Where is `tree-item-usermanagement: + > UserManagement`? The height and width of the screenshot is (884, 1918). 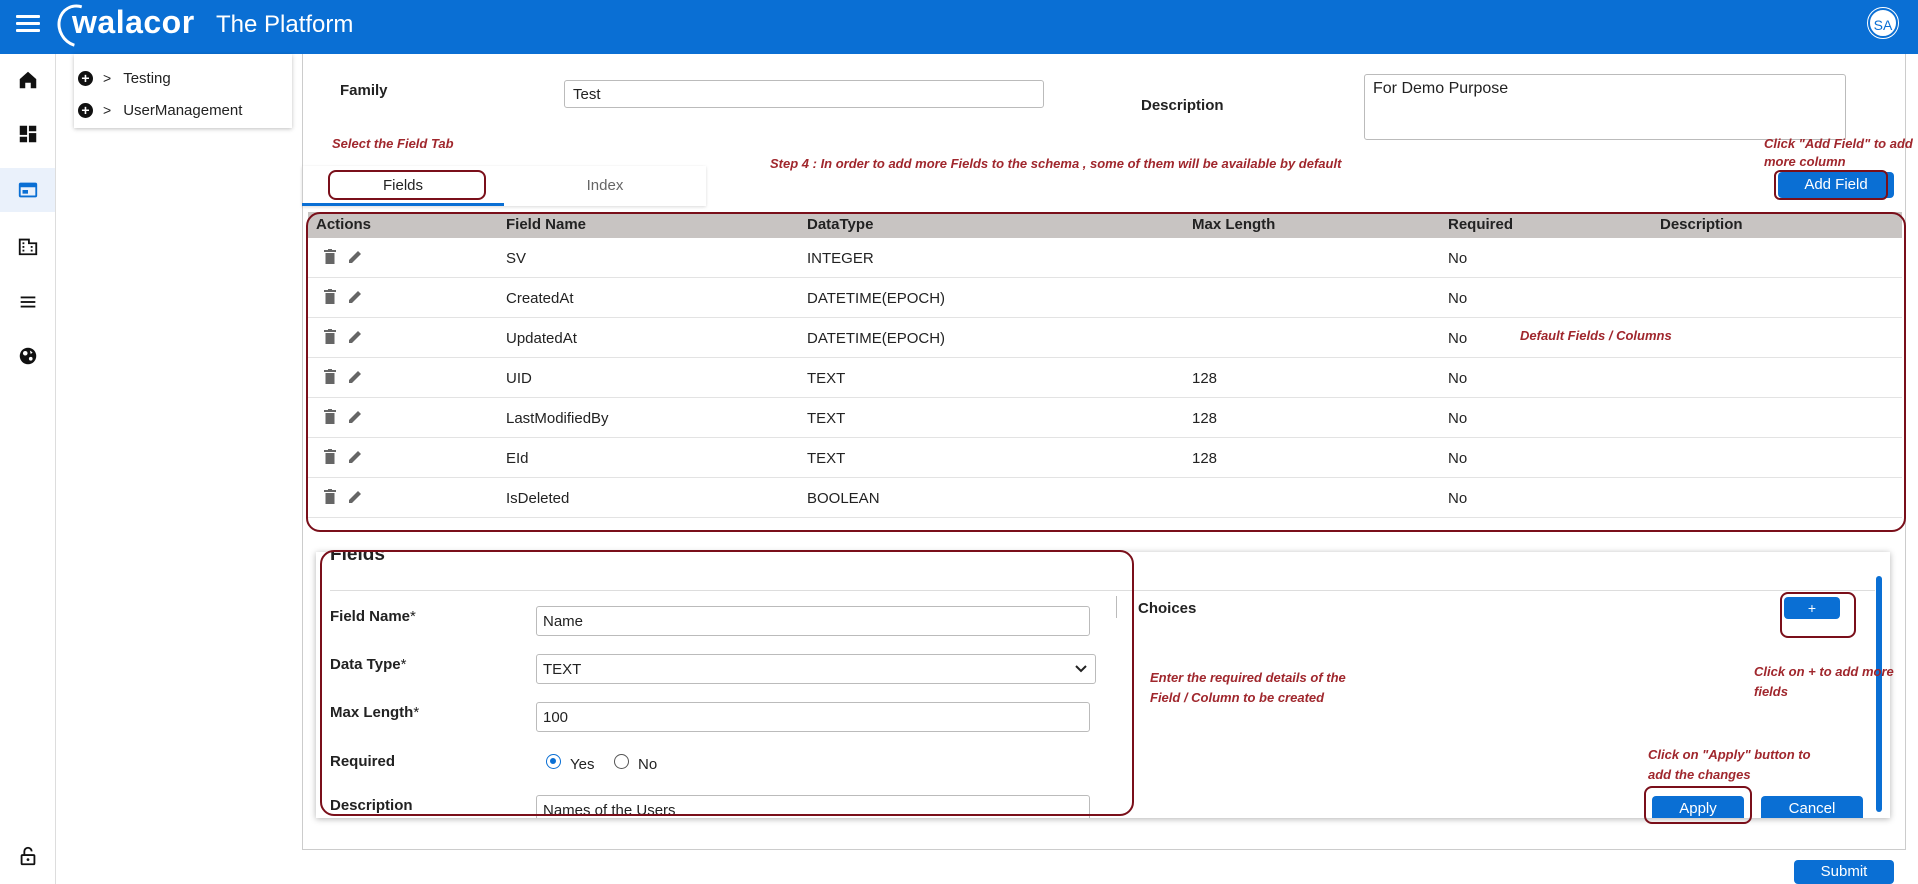
tree-item-usermanagement: + > UserManagement is located at coordinates (160, 110).